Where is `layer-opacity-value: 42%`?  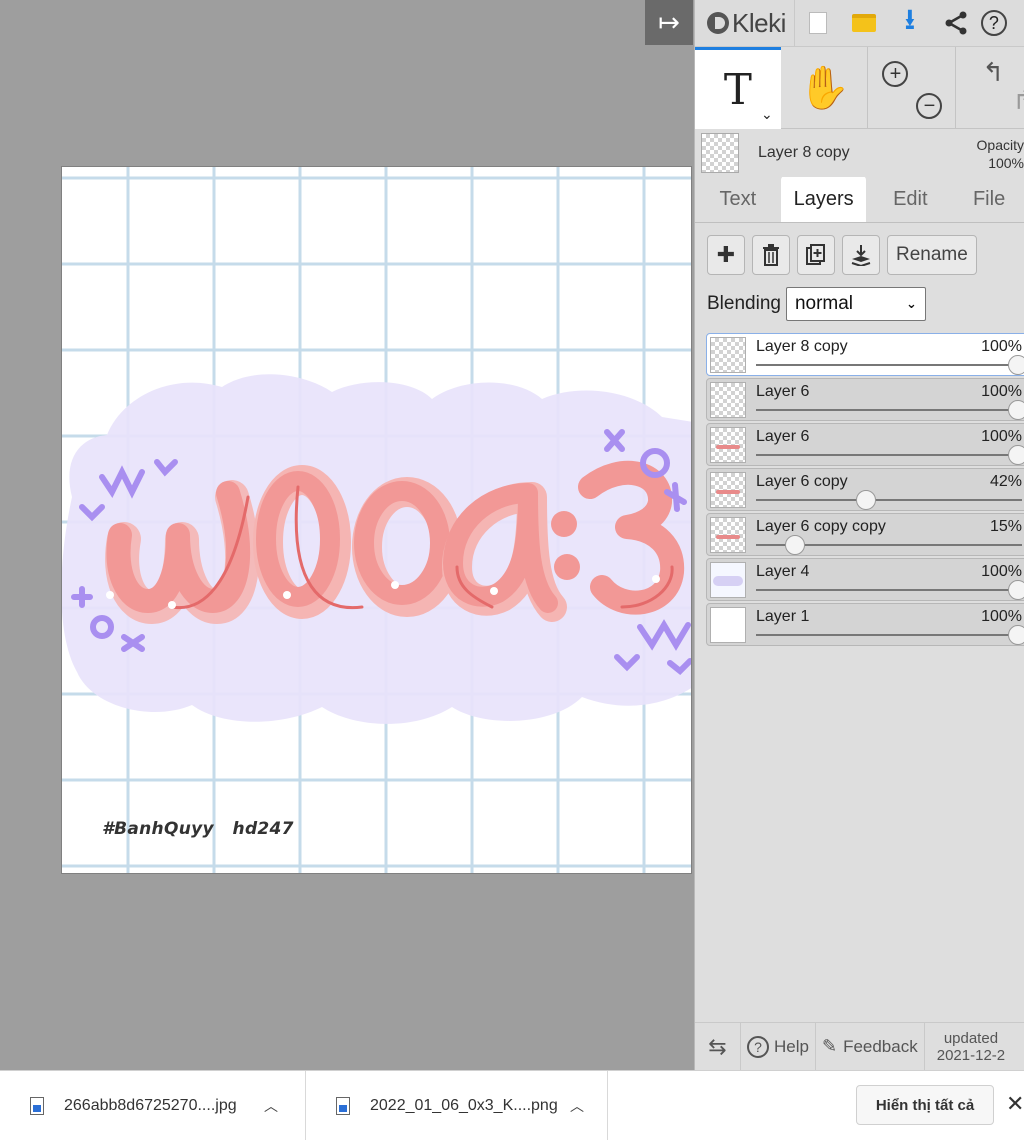 layer-opacity-value: 42% is located at coordinates (1005, 481).